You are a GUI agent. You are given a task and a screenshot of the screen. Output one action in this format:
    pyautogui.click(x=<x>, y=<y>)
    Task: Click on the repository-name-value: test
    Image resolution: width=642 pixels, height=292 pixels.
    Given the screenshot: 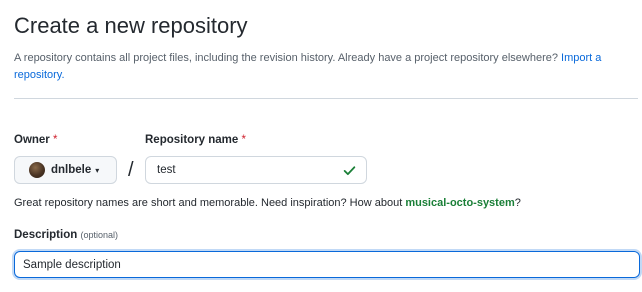 What is the action you would take?
    pyautogui.click(x=166, y=170)
    